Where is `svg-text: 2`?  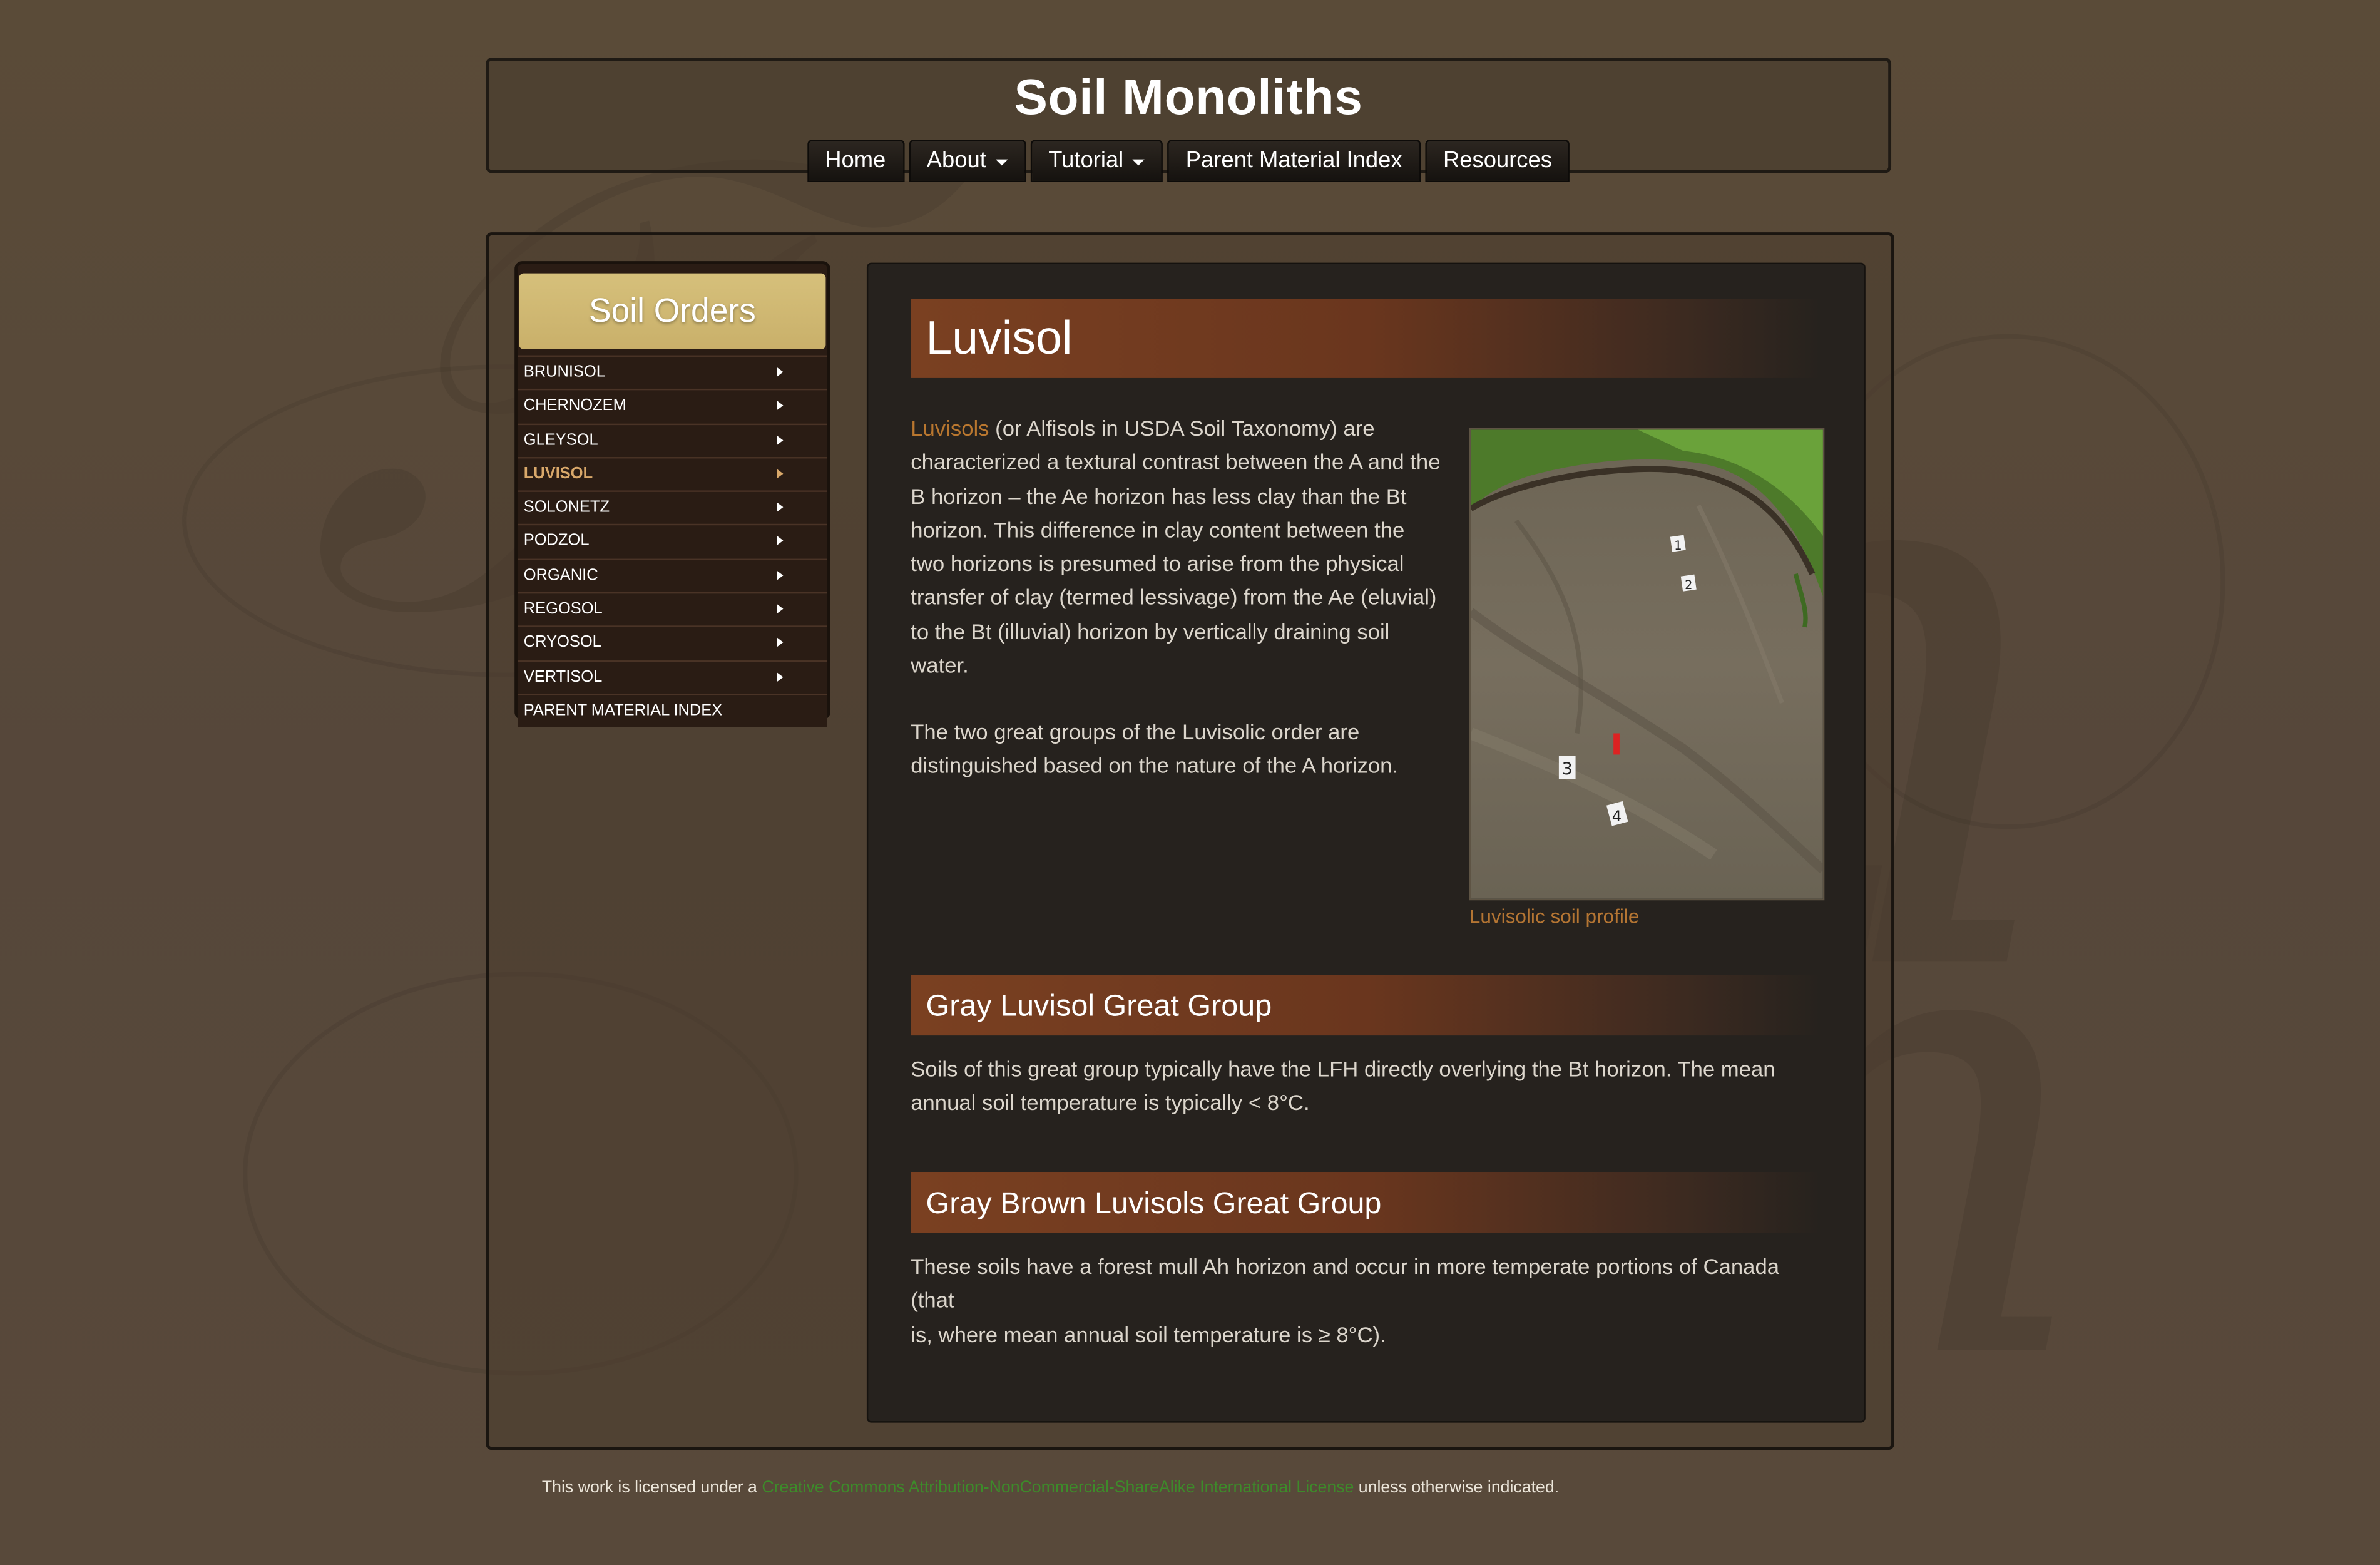
svg-text: 2 is located at coordinates (1689, 585).